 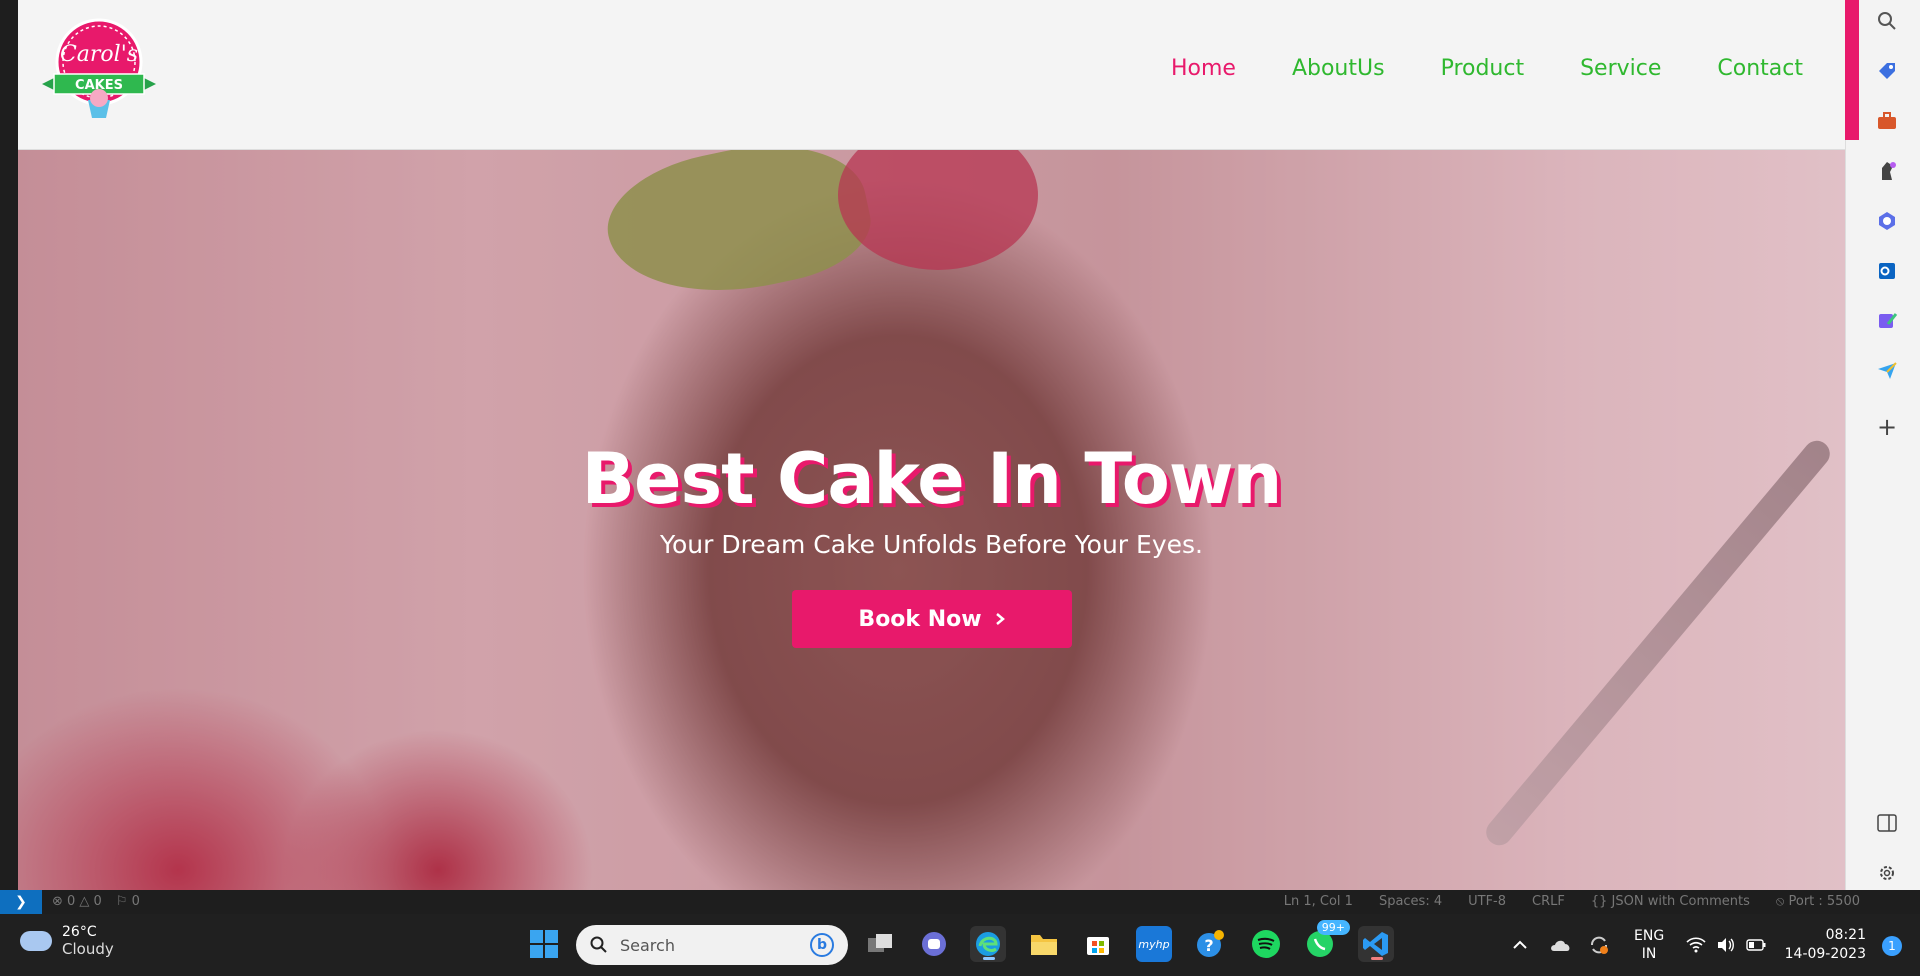 What do you see at coordinates (79, 932) in the screenshot?
I see `weather-temp: 26°C` at bounding box center [79, 932].